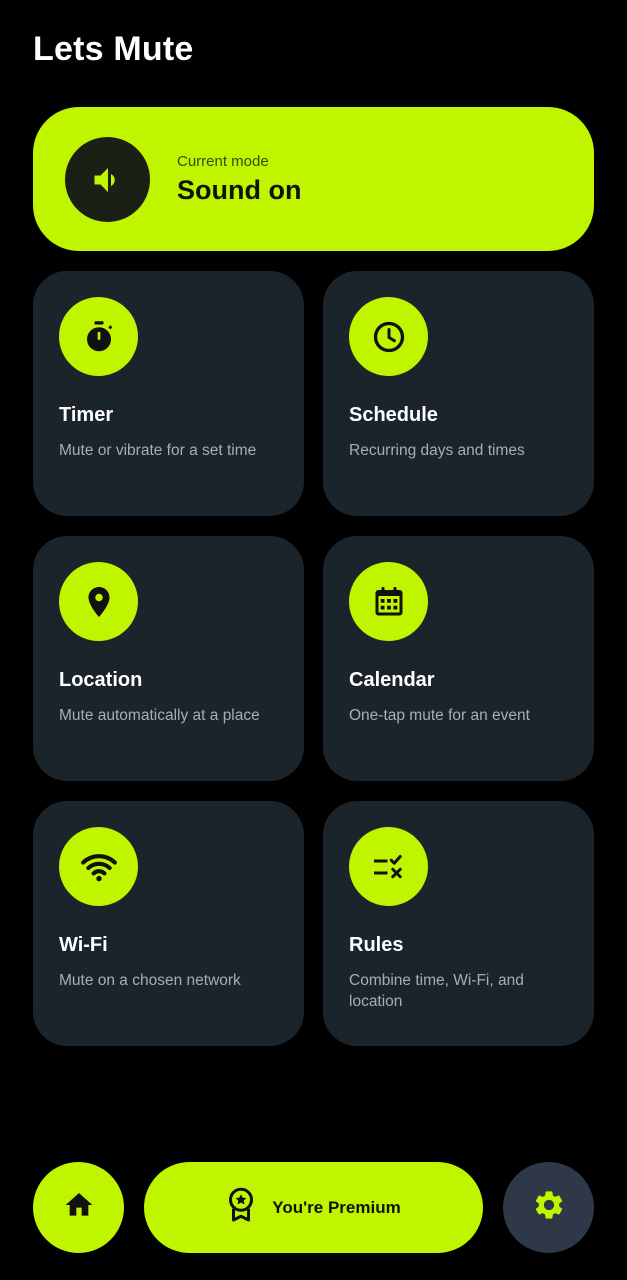 The height and width of the screenshot is (1280, 627). What do you see at coordinates (336, 1207) in the screenshot?
I see `premium-label: You're Premium` at bounding box center [336, 1207].